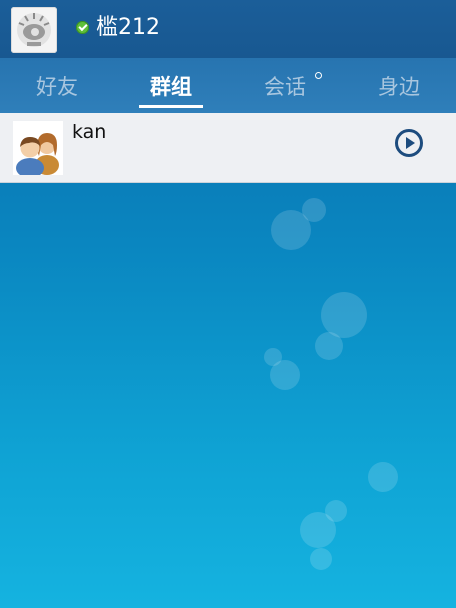  What do you see at coordinates (38, 149) in the screenshot?
I see `group-people-icon` at bounding box center [38, 149].